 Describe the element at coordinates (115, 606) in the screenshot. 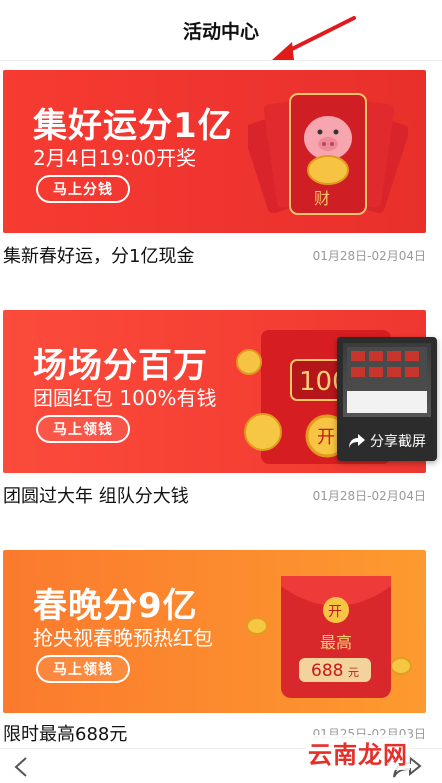

I see `banner-title: 春晚分9亿` at that location.